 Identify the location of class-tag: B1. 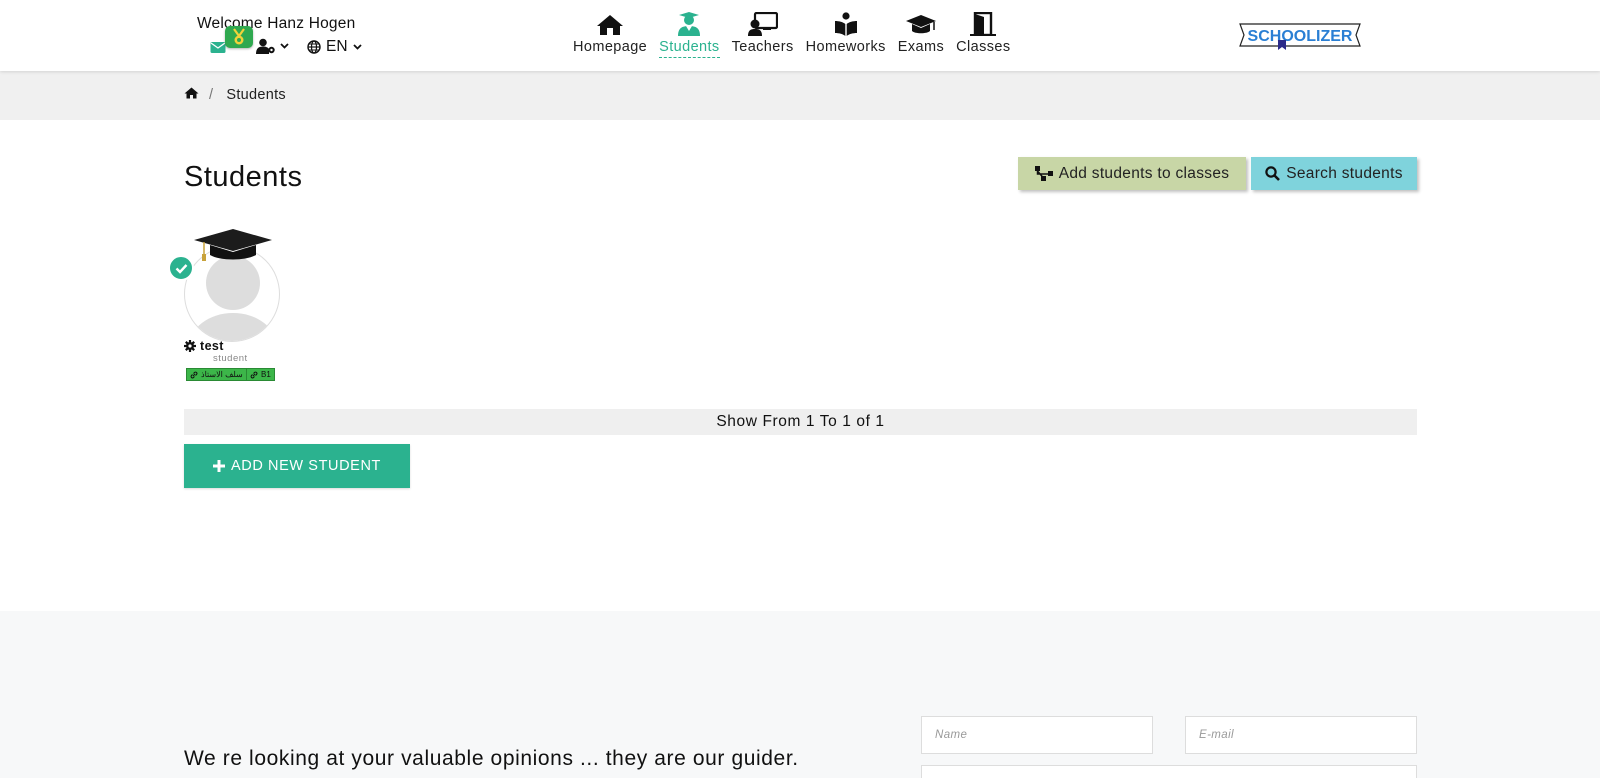
(260, 374).